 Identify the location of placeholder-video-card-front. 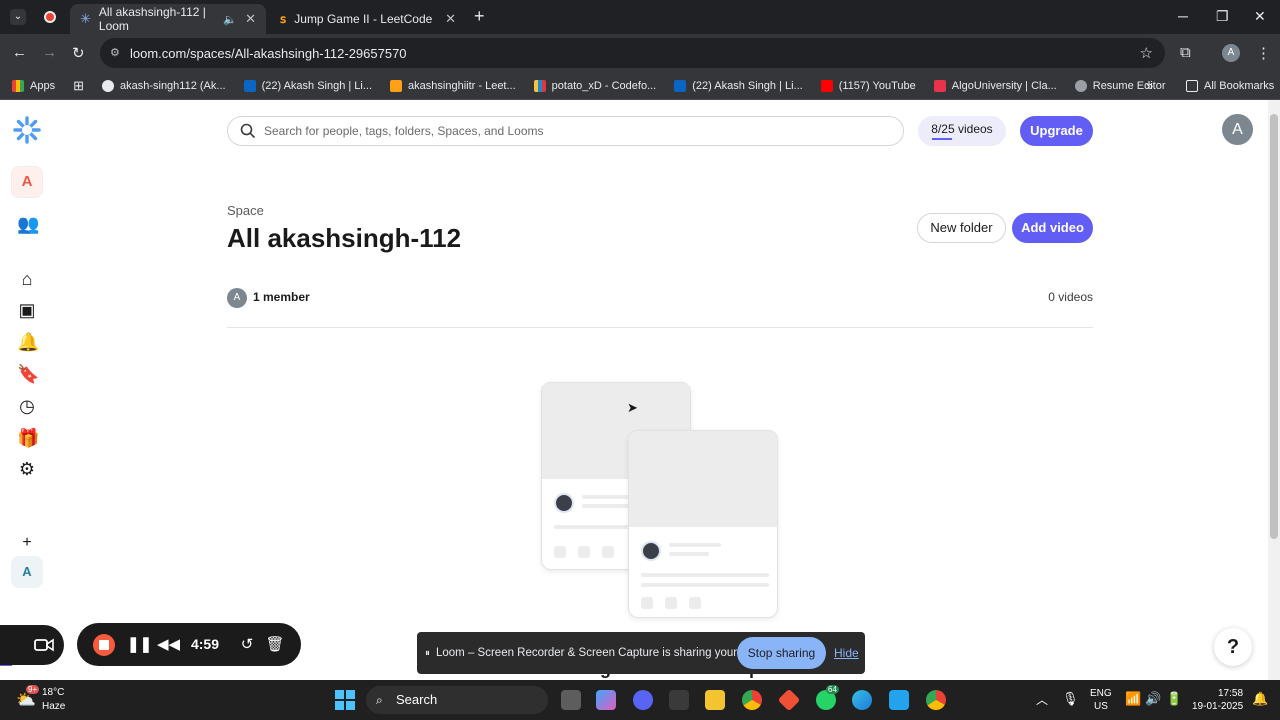
(703, 524).